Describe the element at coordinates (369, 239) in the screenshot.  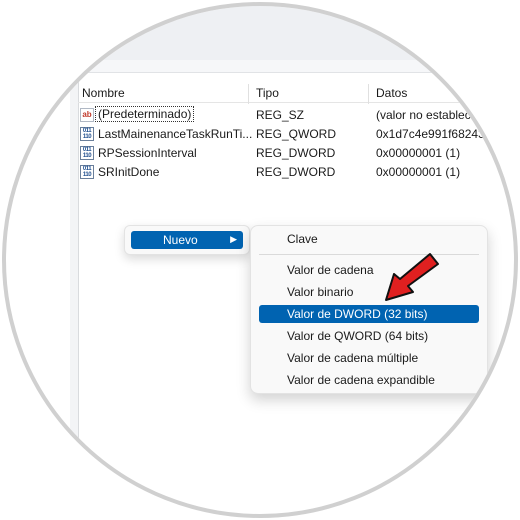
I see `menu-item-clave: Clave` at that location.